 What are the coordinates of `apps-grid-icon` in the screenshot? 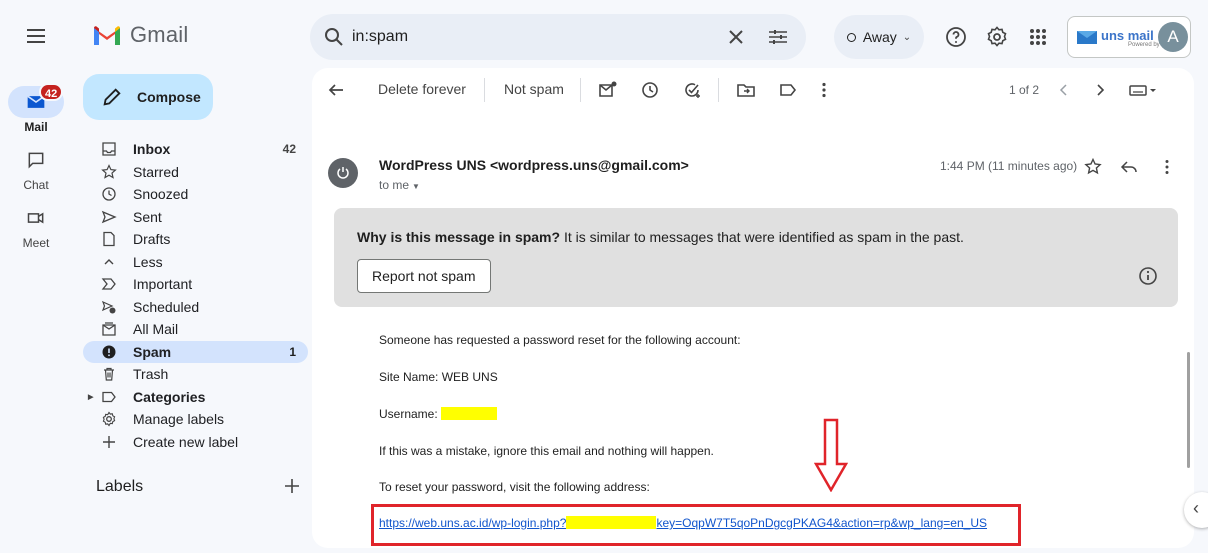 It's located at (1038, 37).